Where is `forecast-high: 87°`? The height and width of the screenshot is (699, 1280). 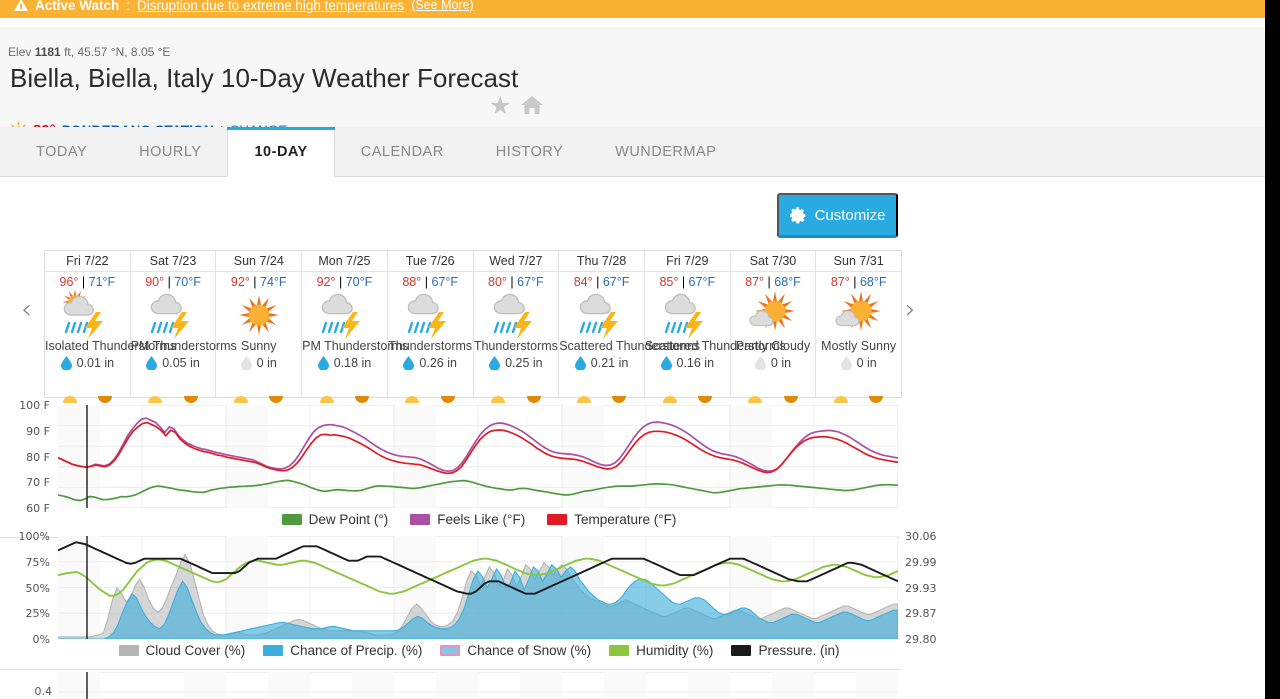
forecast-high: 87° is located at coordinates (840, 282).